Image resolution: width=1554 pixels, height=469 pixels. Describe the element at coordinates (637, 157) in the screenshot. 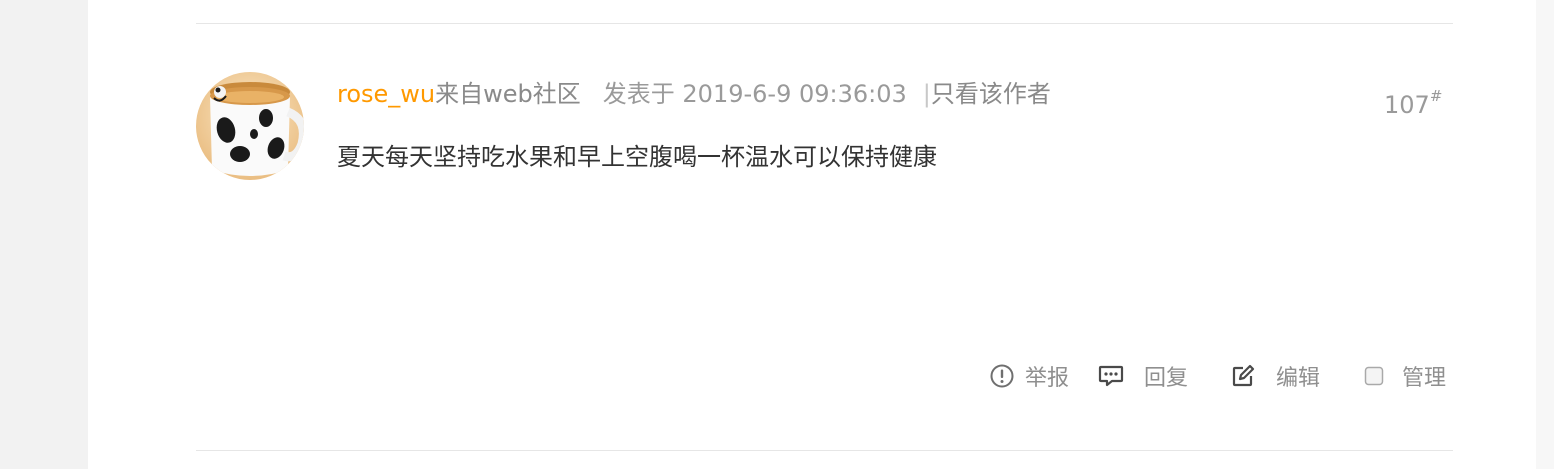

I see `post-content: 夏天每天坚持吃水果和早上空腹喝一杯温水可以保持健康` at that location.